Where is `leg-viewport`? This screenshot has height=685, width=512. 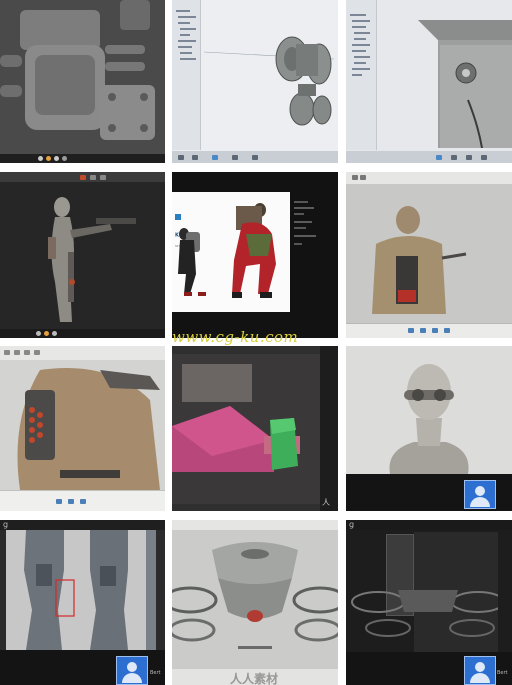
leg-viewport is located at coordinates (81, 590).